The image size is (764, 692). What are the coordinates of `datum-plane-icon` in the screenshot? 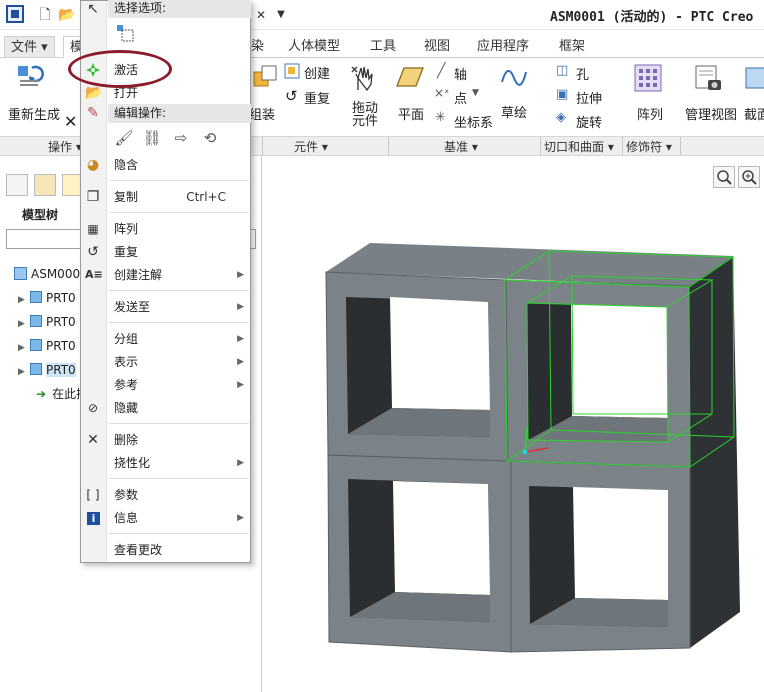 It's located at (410, 78).